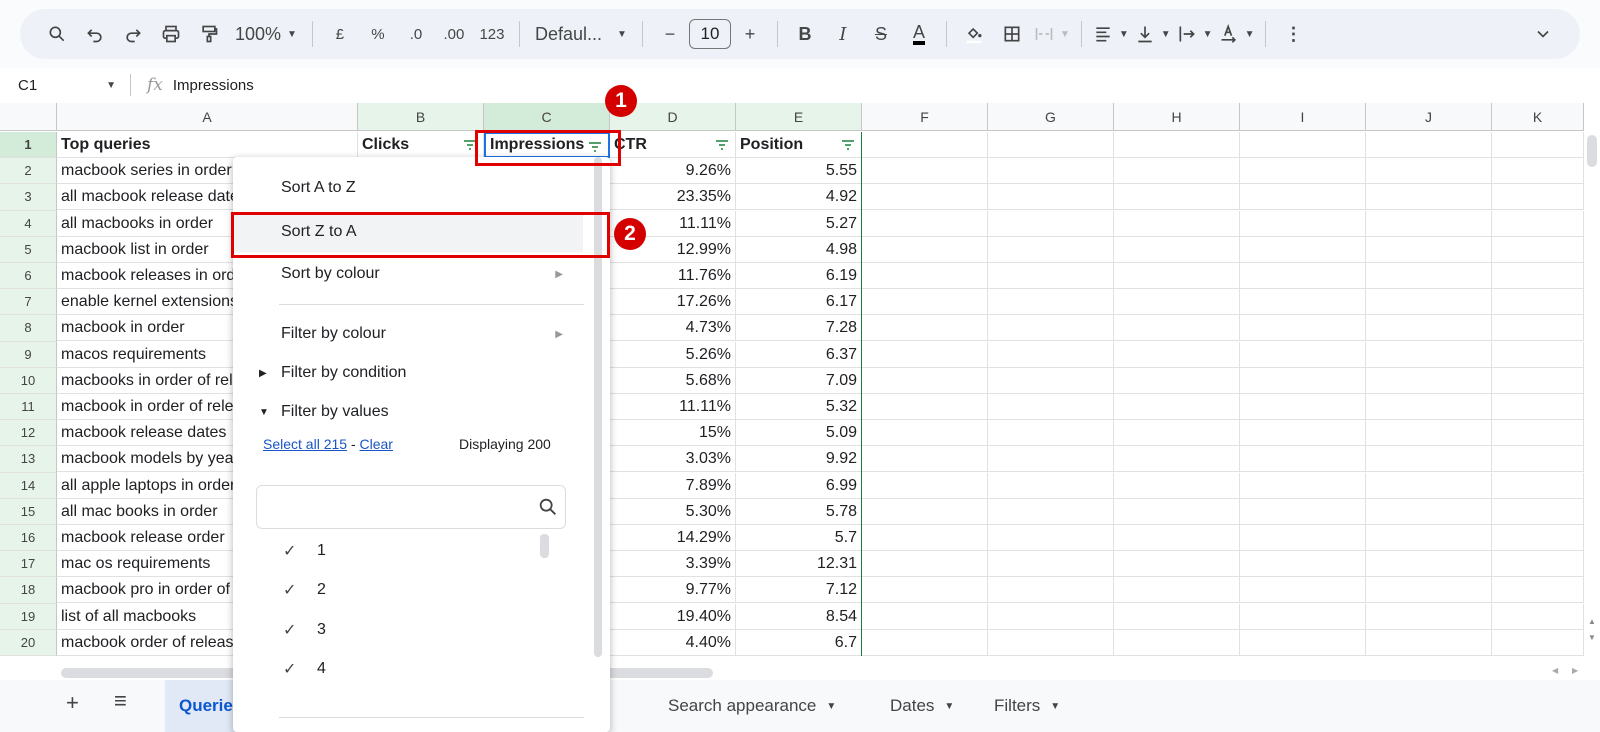 This screenshot has height=732, width=1600. What do you see at coordinates (492, 34) in the screenshot?
I see `more-formats-button: 123` at bounding box center [492, 34].